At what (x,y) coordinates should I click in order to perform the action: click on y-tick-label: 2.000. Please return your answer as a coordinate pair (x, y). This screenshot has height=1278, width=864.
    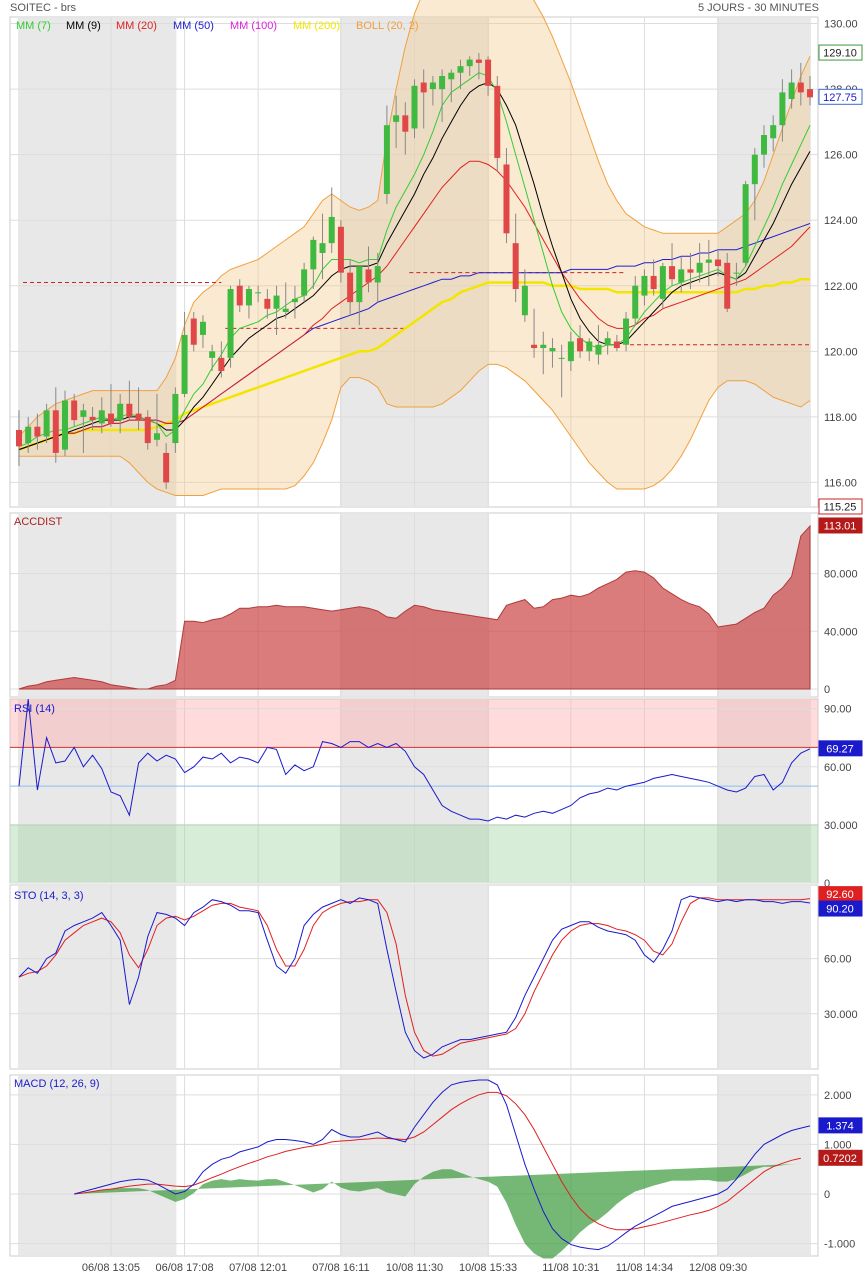
    Looking at the image, I should click on (838, 1096).